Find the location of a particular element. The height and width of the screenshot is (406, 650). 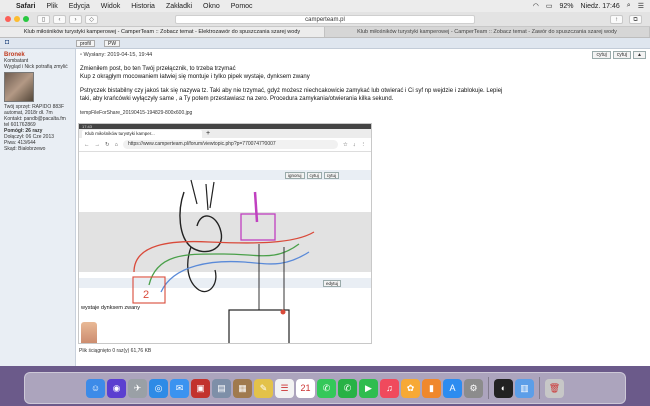

address-bar: camperteam.pl is located at coordinates (325, 19).